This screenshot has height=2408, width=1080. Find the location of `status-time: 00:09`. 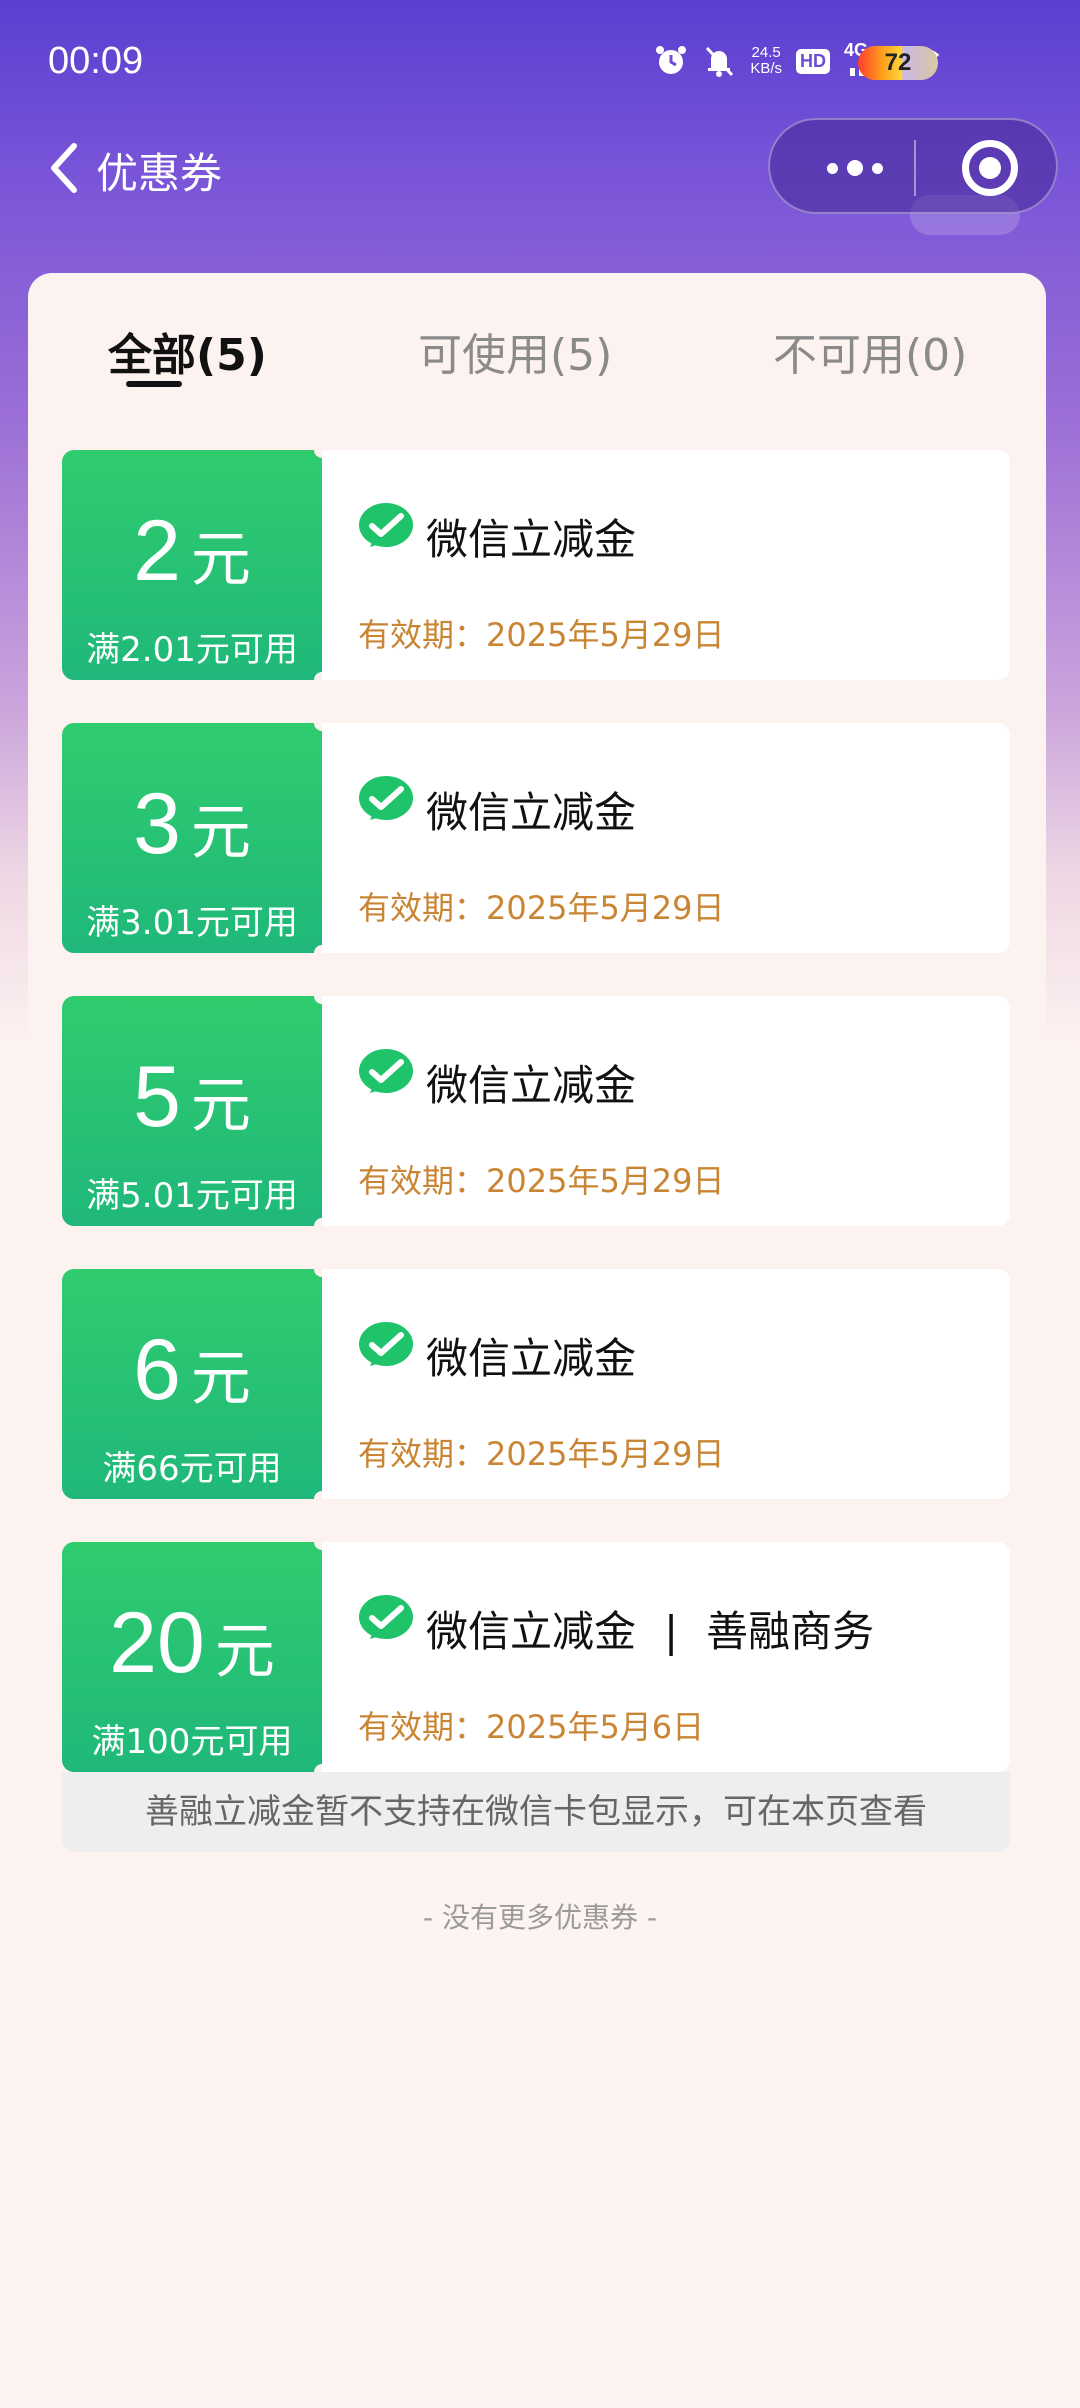

status-time: 00:09 is located at coordinates (96, 61).